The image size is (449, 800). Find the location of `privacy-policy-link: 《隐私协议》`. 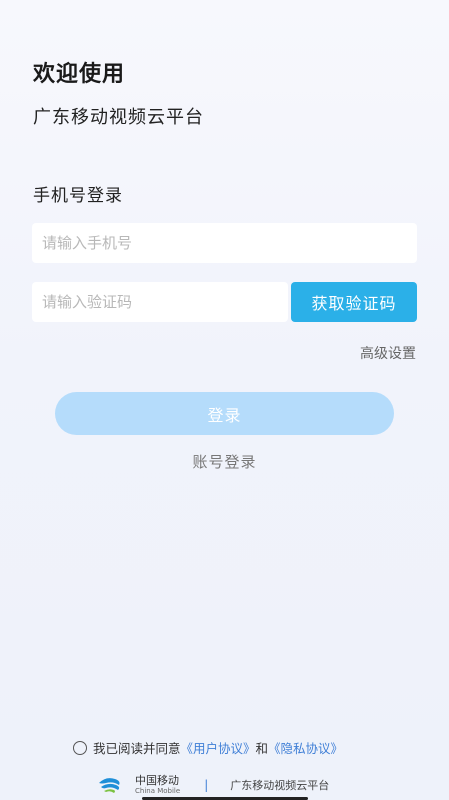

privacy-policy-link: 《隐私协议》 is located at coordinates (305, 747).